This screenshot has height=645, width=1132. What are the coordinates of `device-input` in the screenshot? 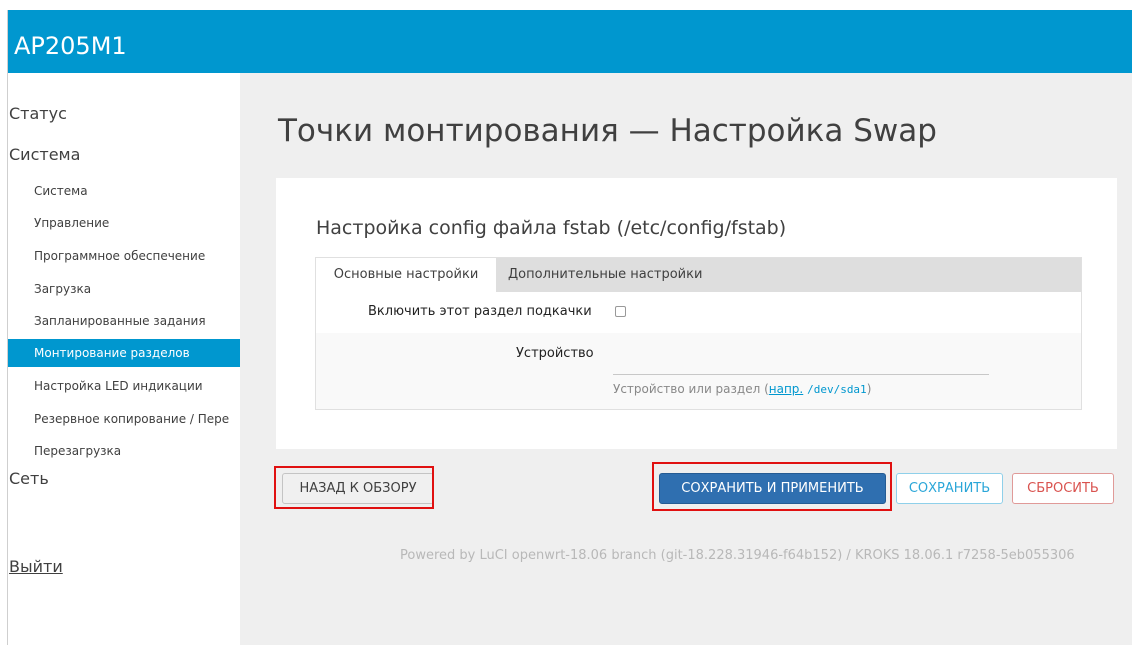 It's located at (801, 362).